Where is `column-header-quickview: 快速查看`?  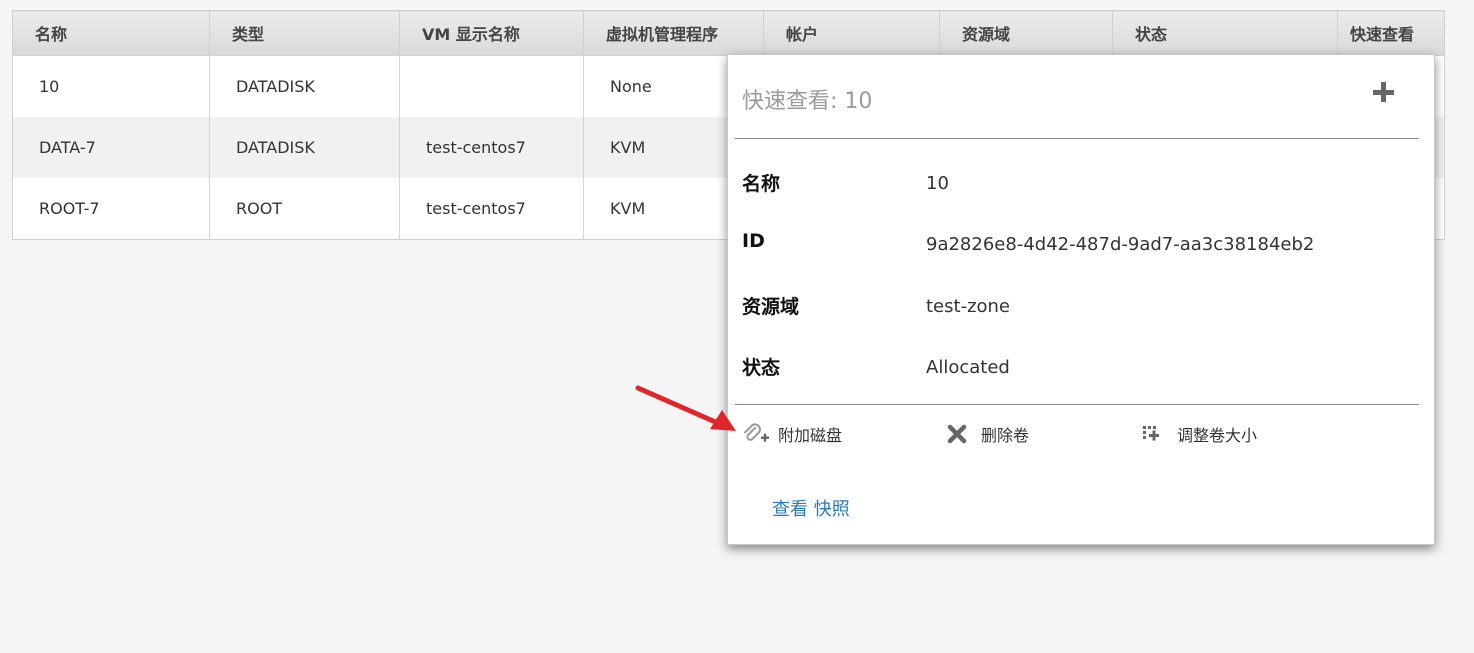
column-header-quickview: 快速查看 is located at coordinates (1391, 33).